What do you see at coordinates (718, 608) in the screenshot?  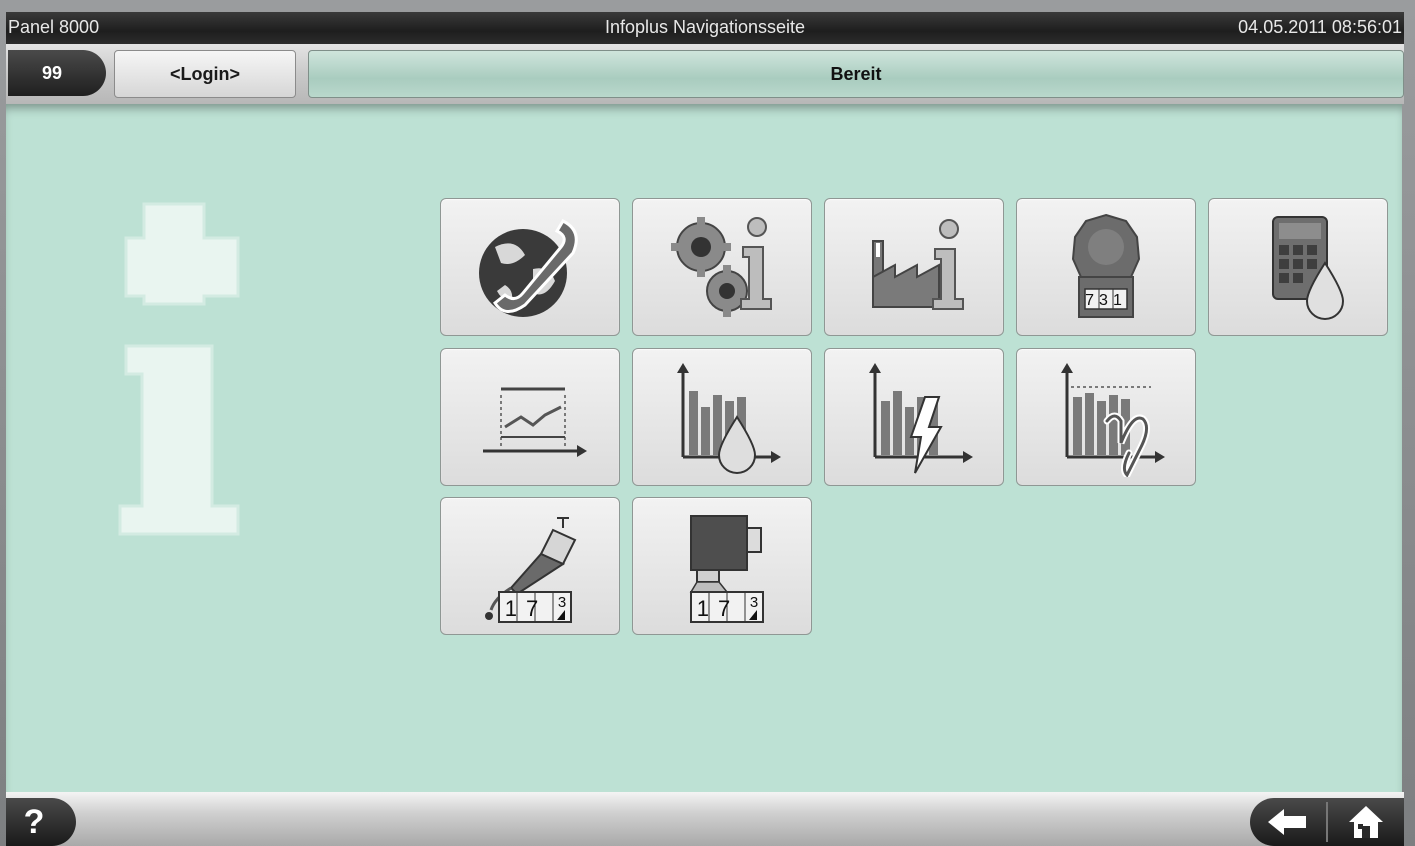 I see `valve-digits: 17` at bounding box center [718, 608].